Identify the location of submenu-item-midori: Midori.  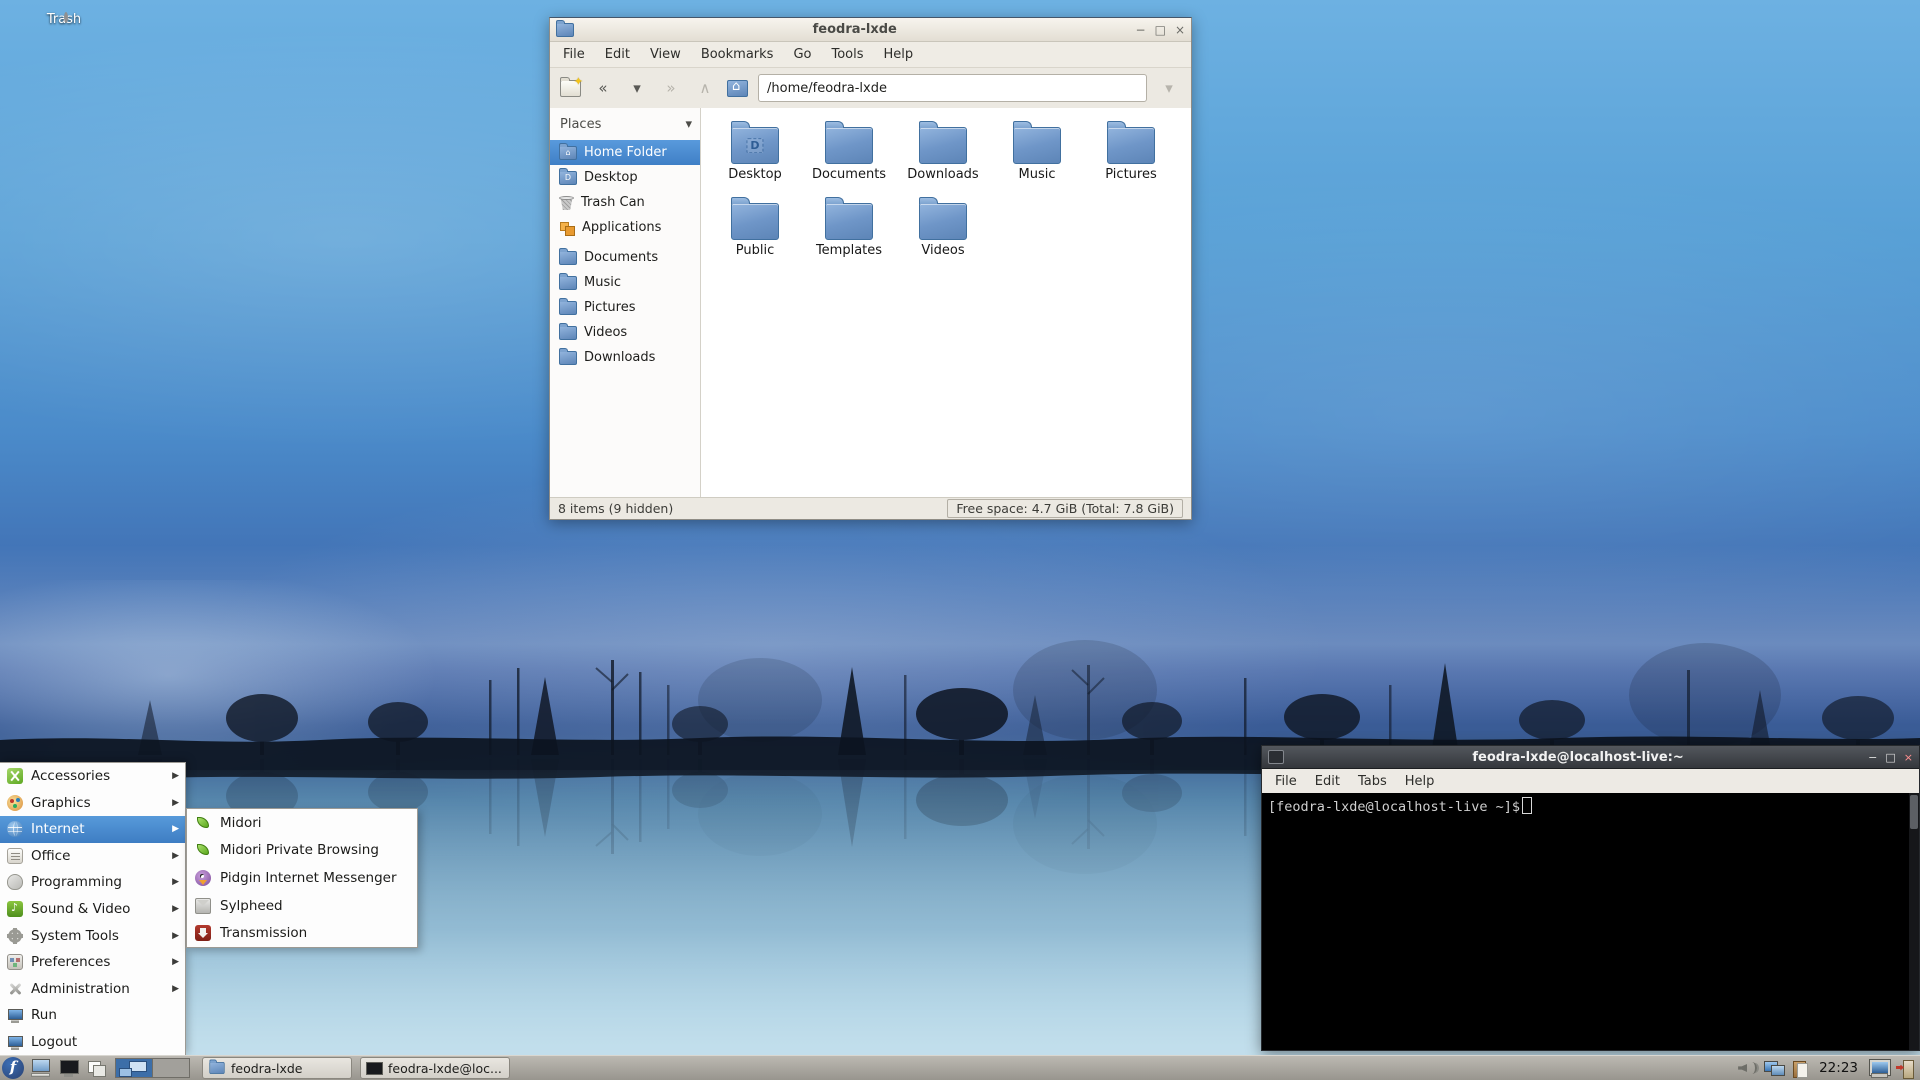
(302, 823).